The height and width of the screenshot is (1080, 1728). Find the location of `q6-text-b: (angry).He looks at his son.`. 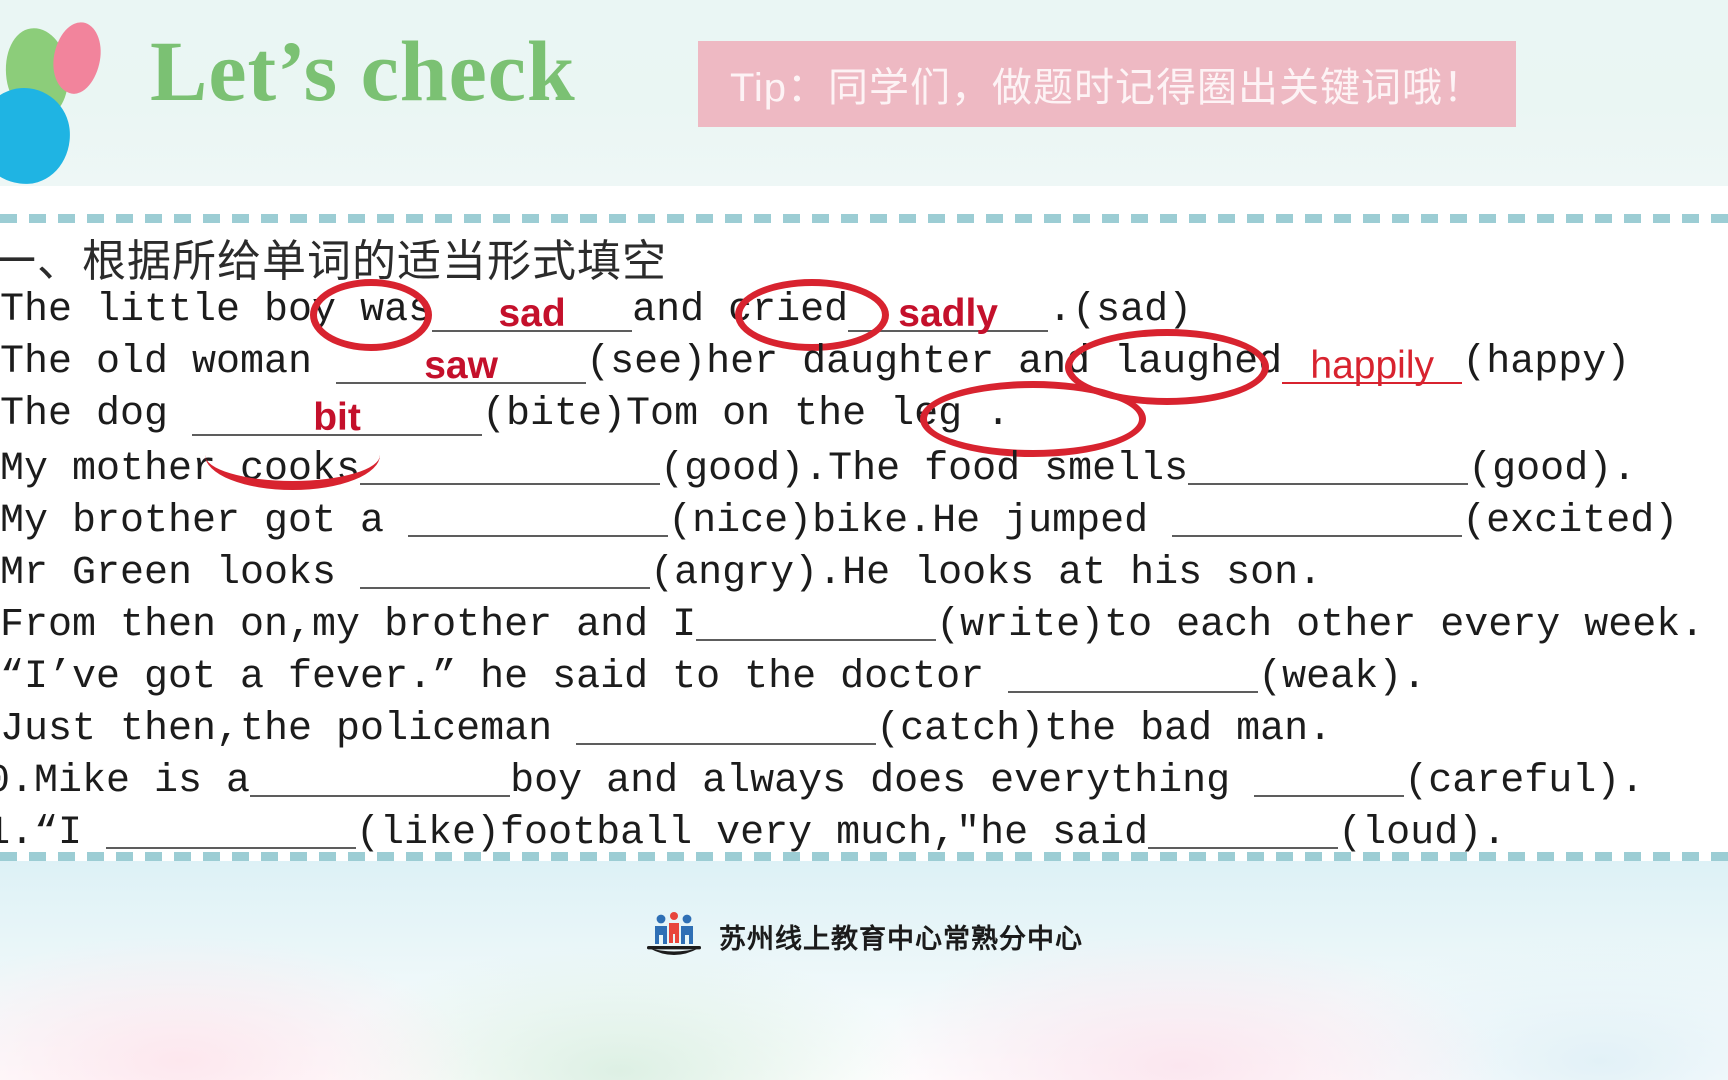

q6-text-b: (angry).He looks at his son. is located at coordinates (986, 573).